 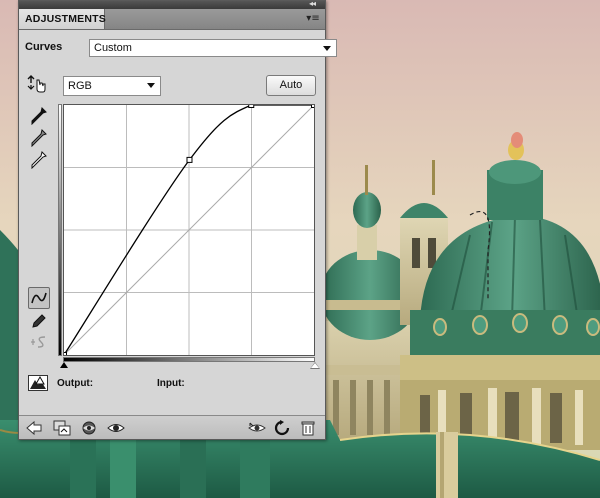 What do you see at coordinates (213, 48) in the screenshot?
I see `preset-dropdown: Custom` at bounding box center [213, 48].